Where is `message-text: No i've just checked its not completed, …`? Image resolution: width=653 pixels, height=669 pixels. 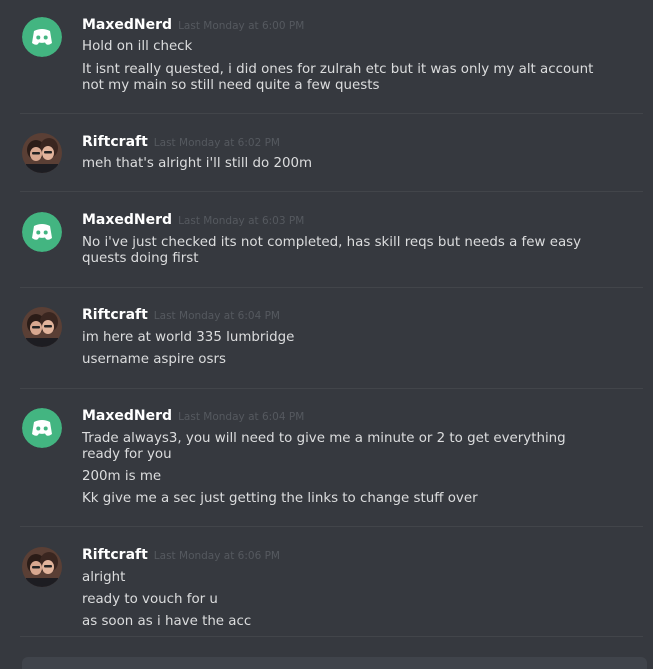
message-text: No i've just checked its not completed, … is located at coordinates (332, 250).